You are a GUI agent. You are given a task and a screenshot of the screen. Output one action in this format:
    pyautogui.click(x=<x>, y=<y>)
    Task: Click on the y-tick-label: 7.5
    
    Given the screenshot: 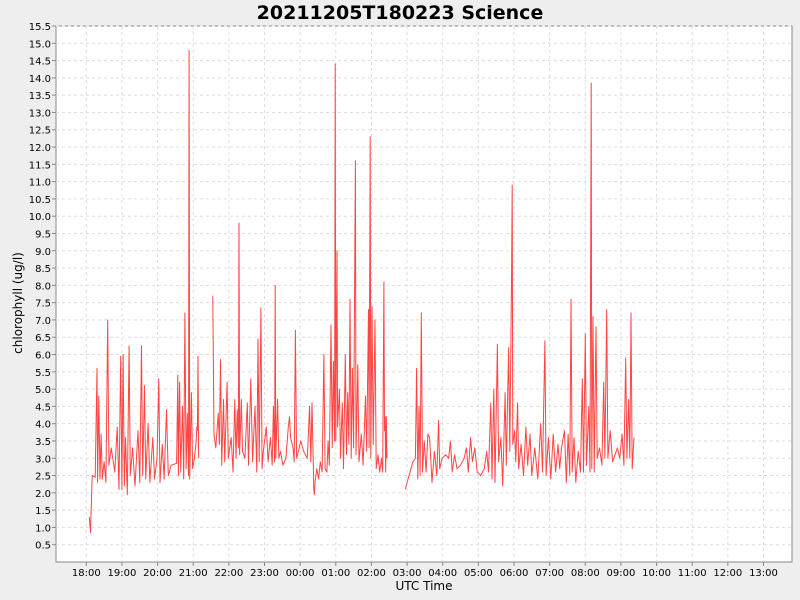 What is the action you would take?
    pyautogui.click(x=43, y=304)
    